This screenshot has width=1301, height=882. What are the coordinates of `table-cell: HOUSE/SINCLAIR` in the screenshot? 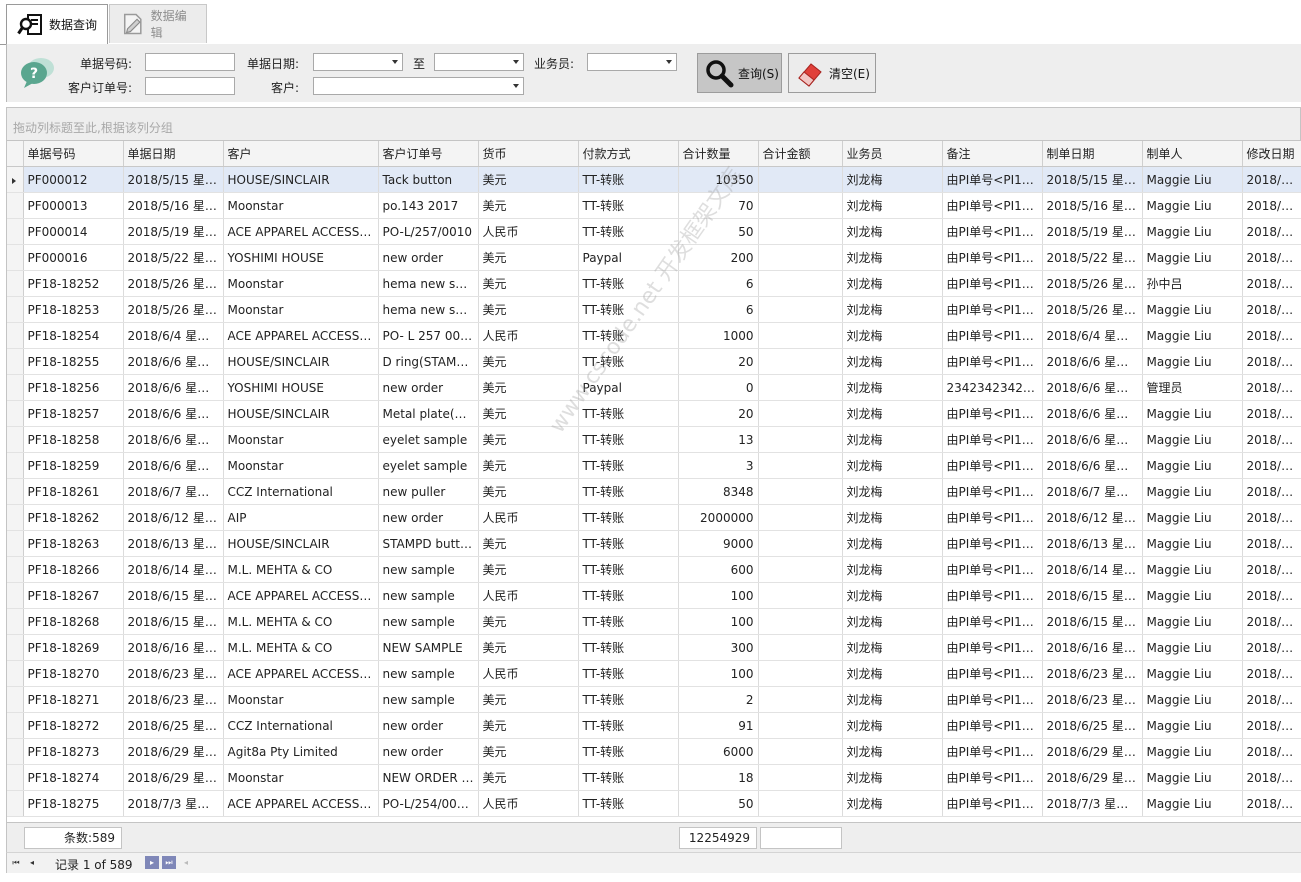 It's located at (301, 361).